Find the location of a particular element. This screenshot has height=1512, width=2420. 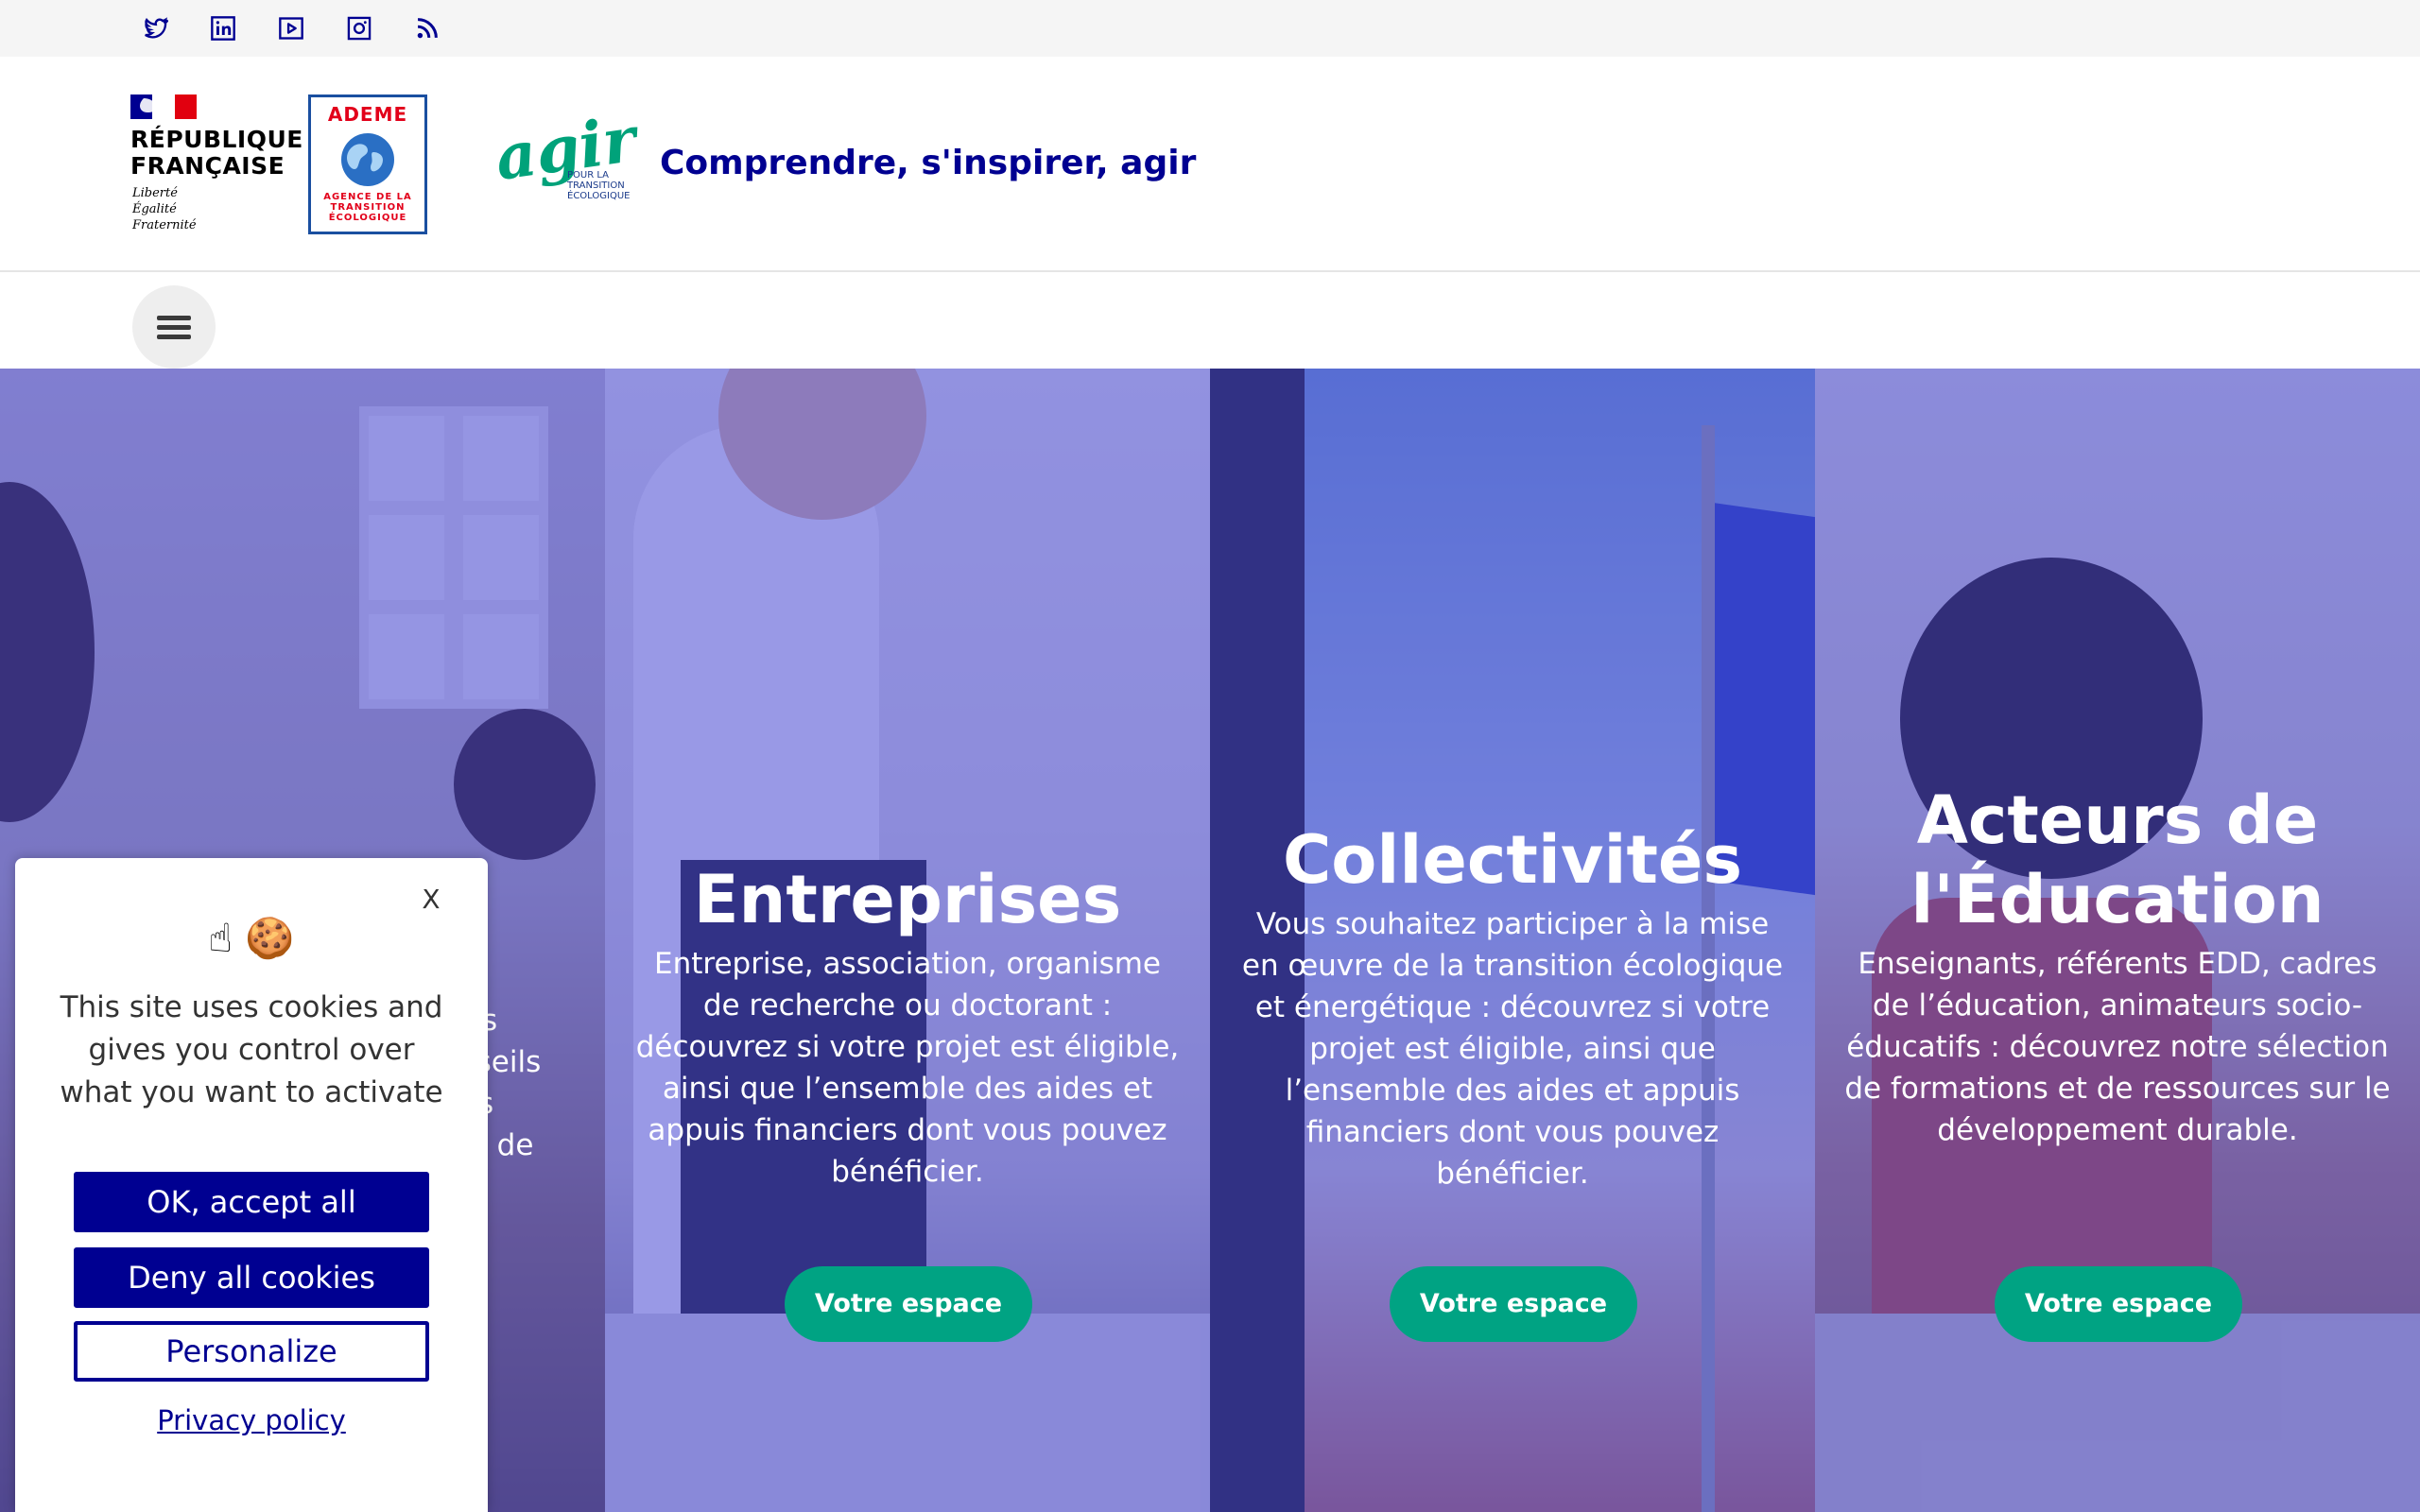

globe-icon is located at coordinates (367, 159).